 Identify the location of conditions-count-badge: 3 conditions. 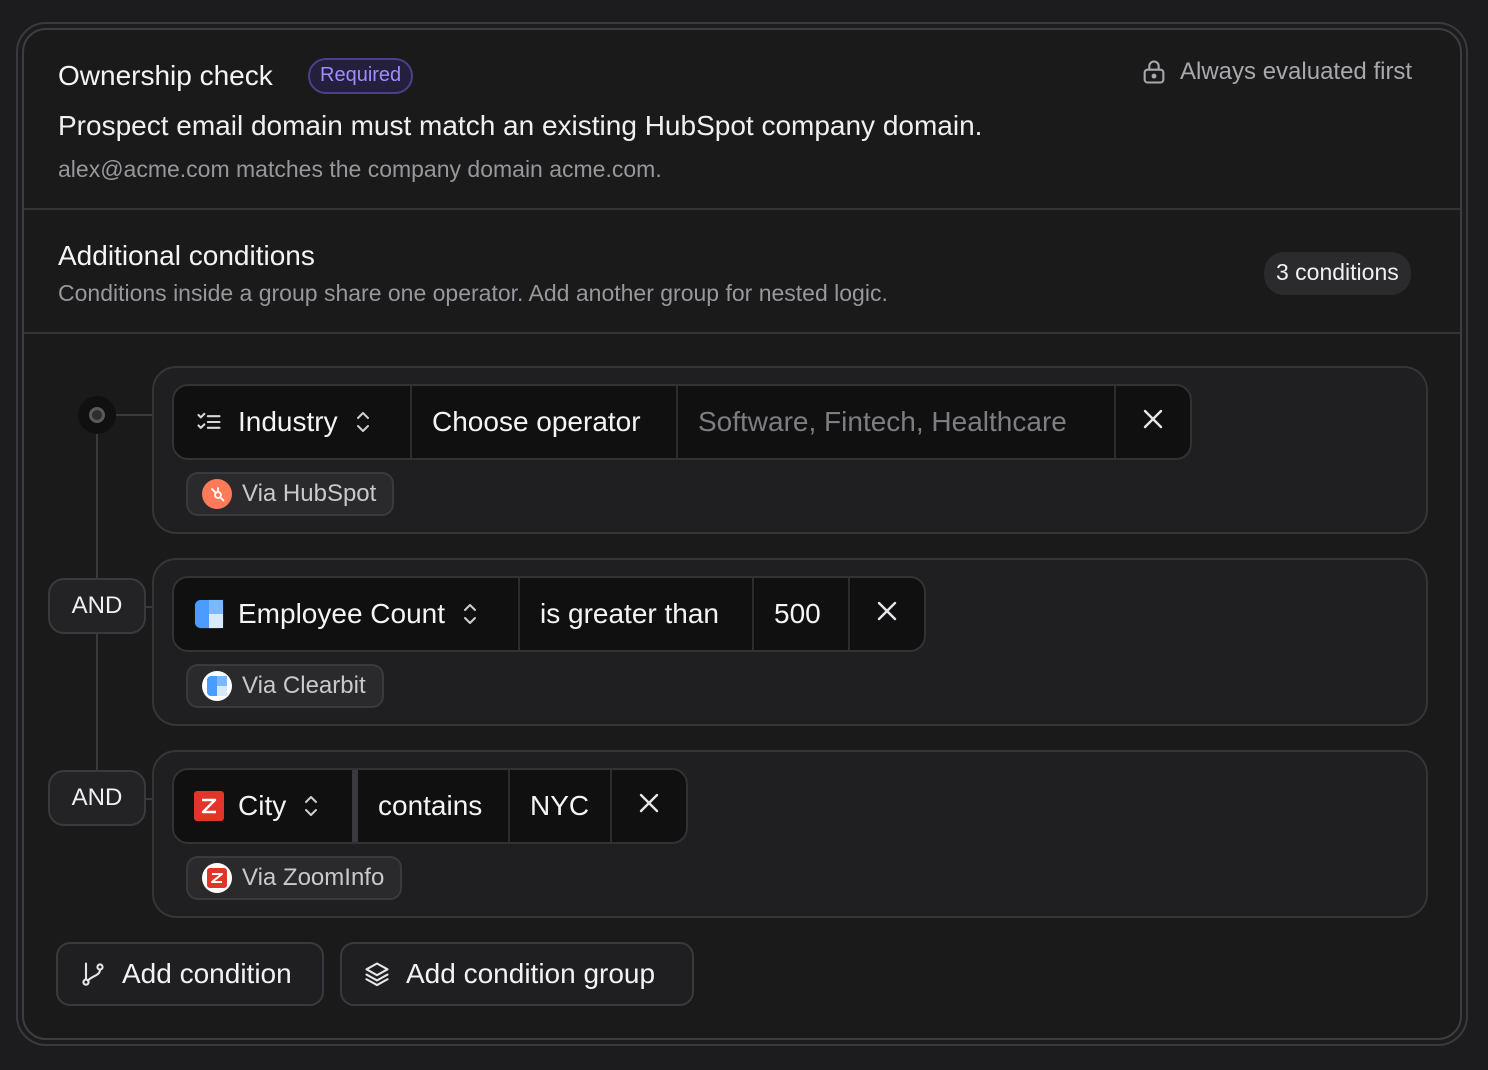
(1337, 273).